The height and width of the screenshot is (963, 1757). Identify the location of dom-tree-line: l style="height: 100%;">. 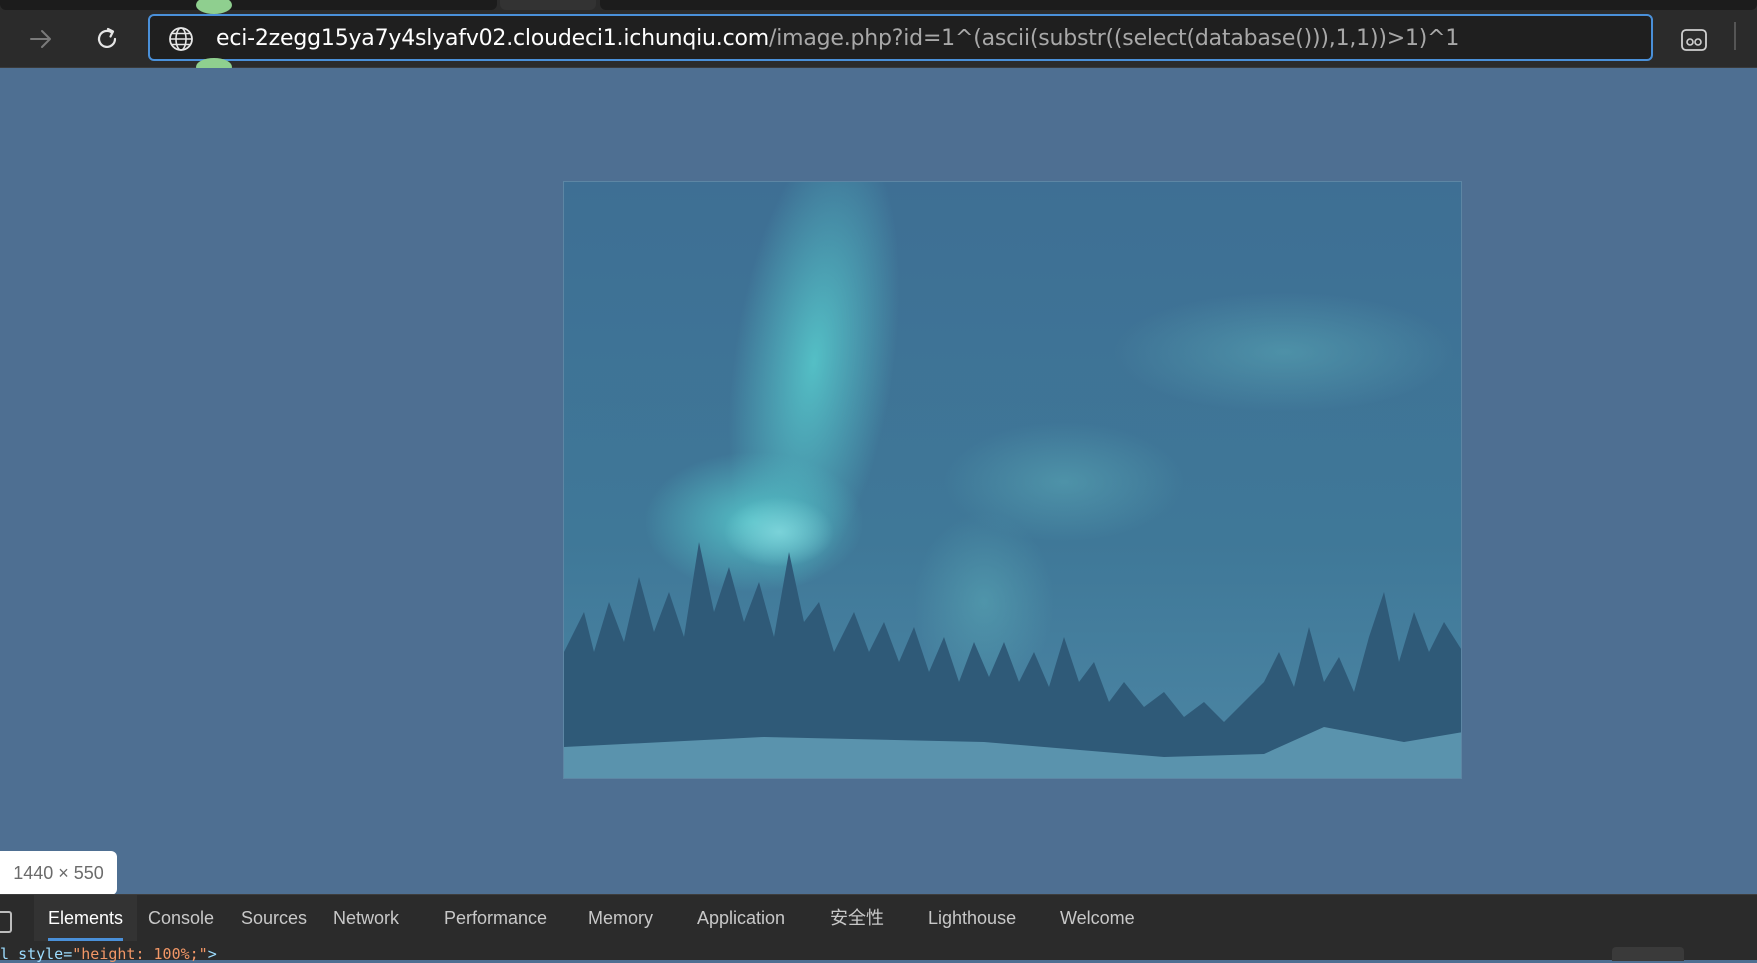
(108, 954).